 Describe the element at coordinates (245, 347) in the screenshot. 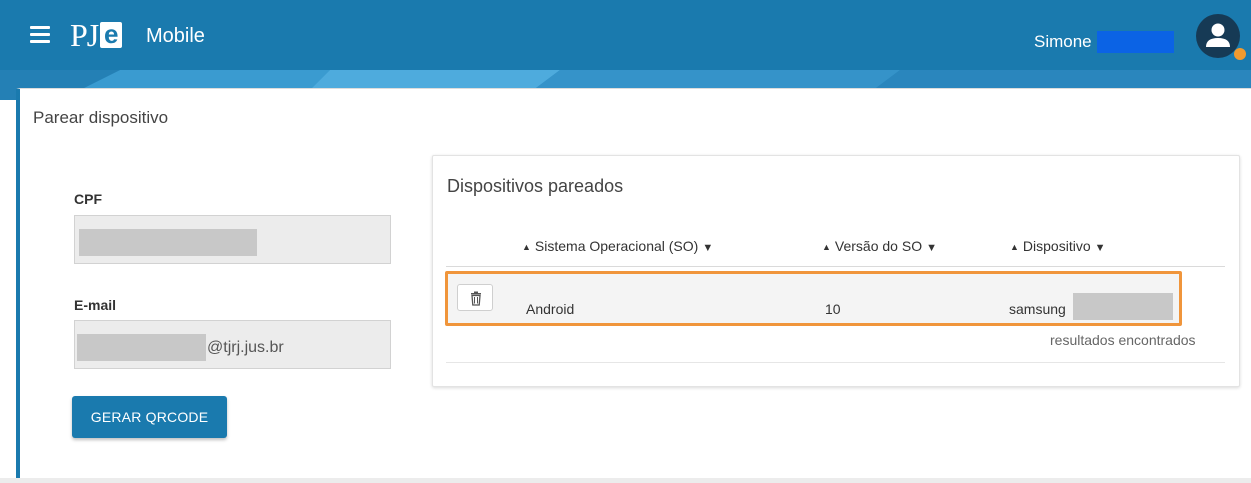

I see `email-domain: @tjrj.jus.br` at that location.